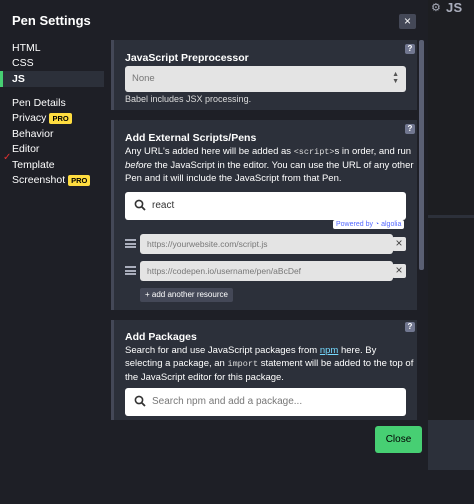 This screenshot has height=504, width=474. Describe the element at coordinates (26, 47) in the screenshot. I see `sidebar-item-label: HTML` at that location.